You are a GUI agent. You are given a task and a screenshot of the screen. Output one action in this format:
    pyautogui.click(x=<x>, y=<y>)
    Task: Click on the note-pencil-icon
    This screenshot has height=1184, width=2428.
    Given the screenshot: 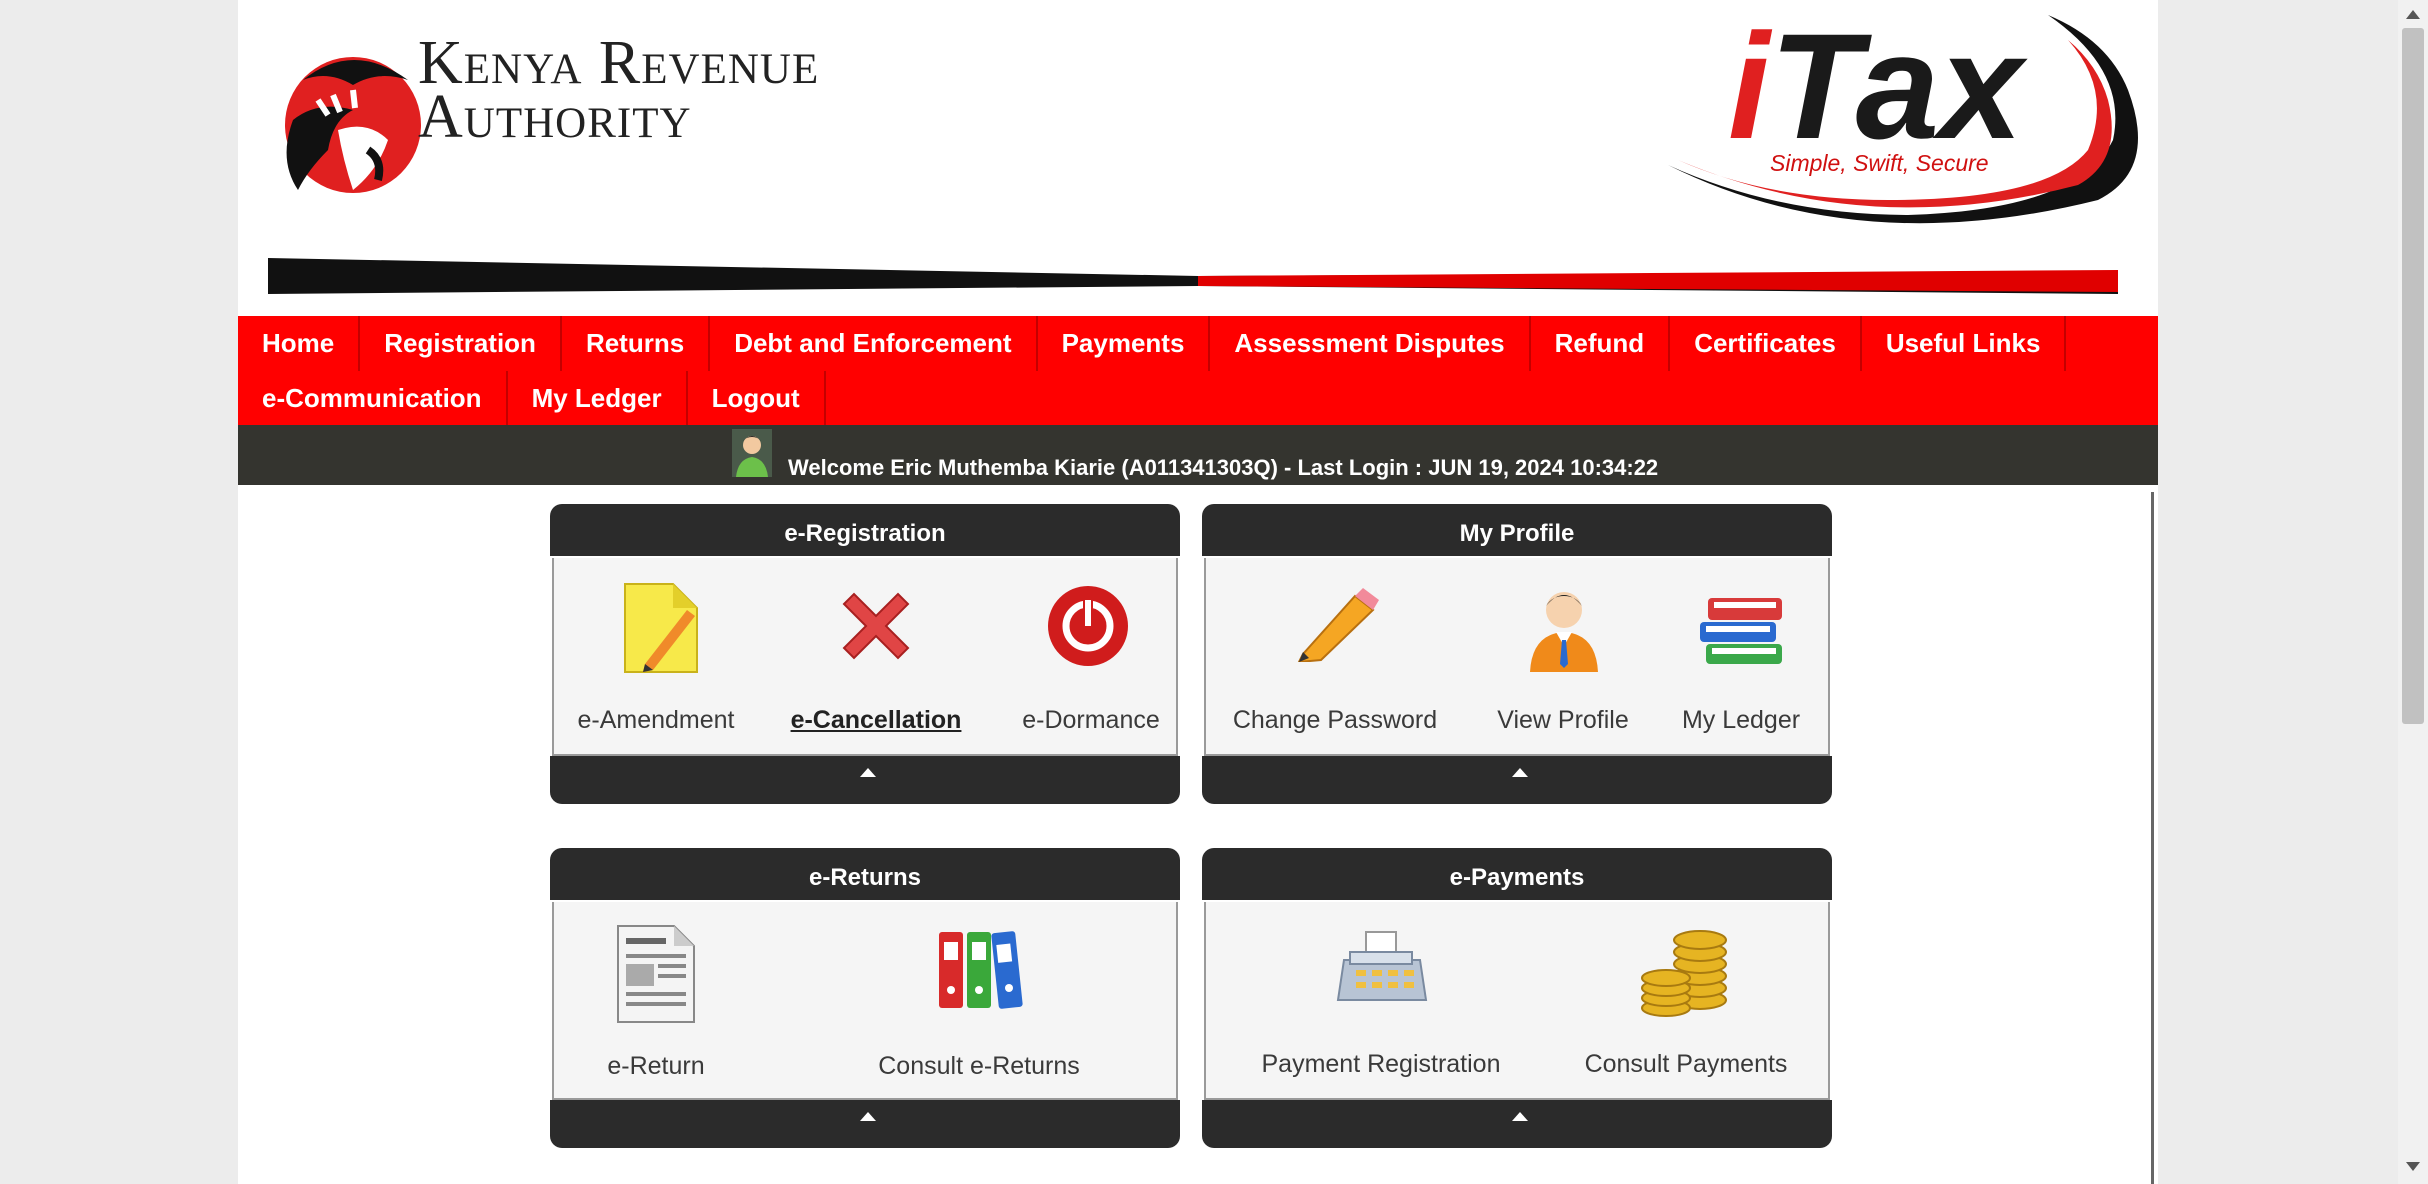 What is the action you would take?
    pyautogui.click(x=661, y=628)
    